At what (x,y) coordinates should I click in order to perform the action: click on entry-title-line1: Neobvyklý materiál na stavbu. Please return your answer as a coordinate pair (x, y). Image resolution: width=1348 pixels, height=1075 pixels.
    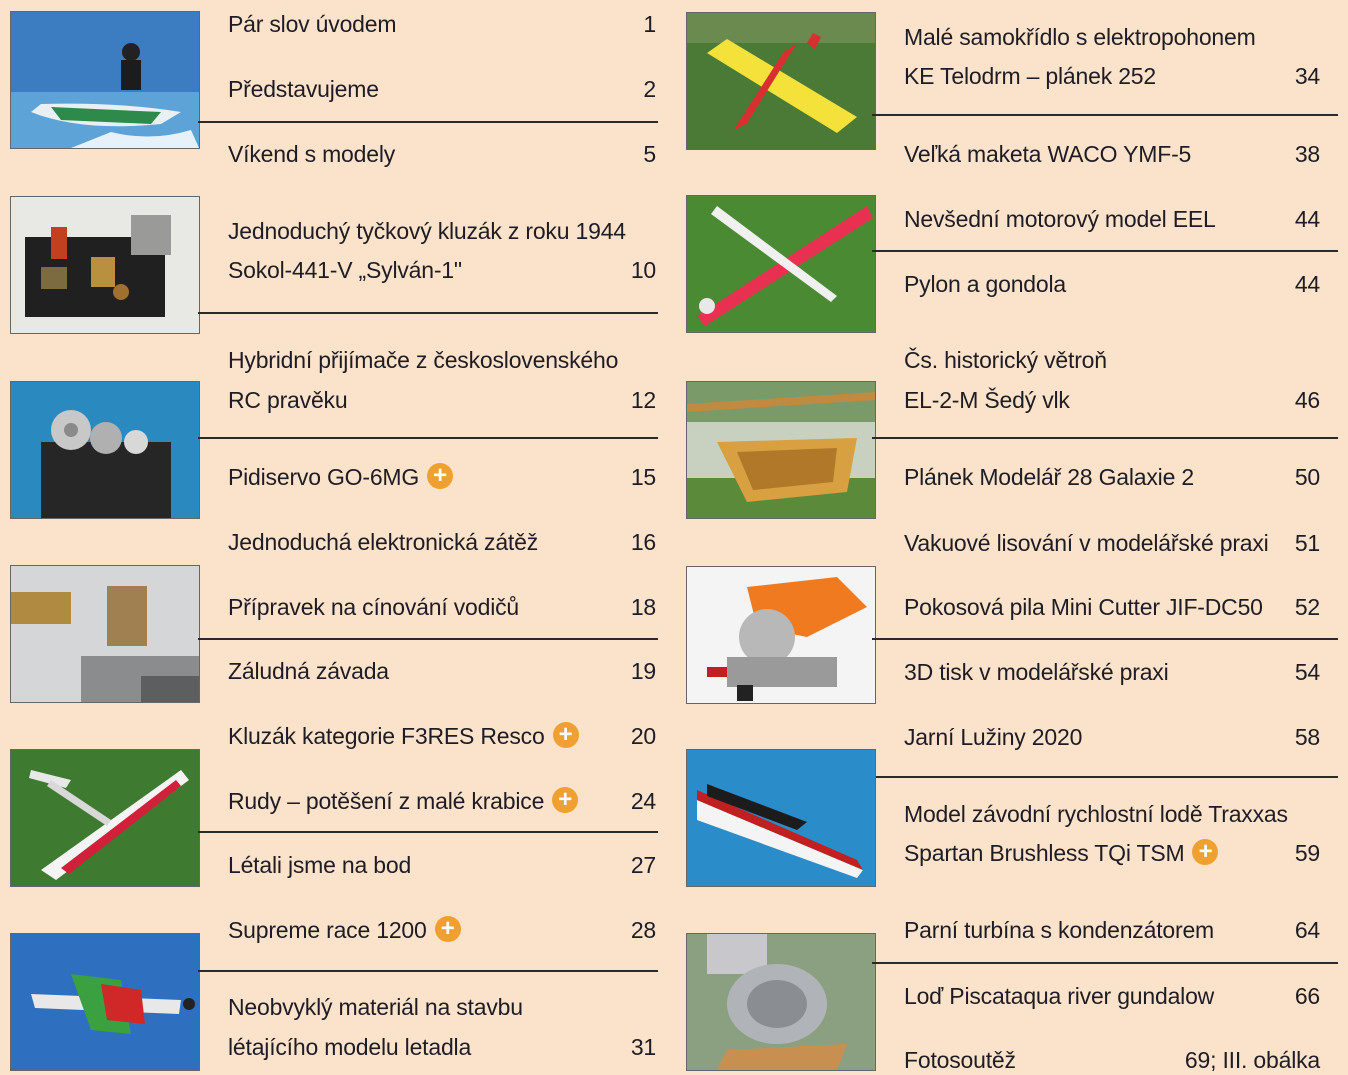
    Looking at the image, I should click on (375, 1007).